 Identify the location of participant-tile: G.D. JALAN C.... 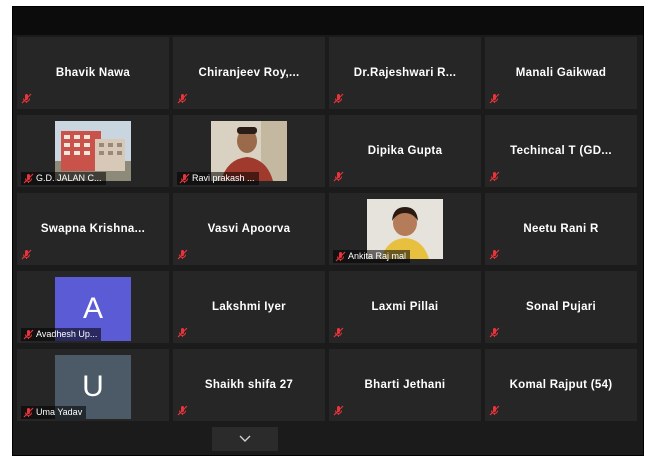
(93, 151).